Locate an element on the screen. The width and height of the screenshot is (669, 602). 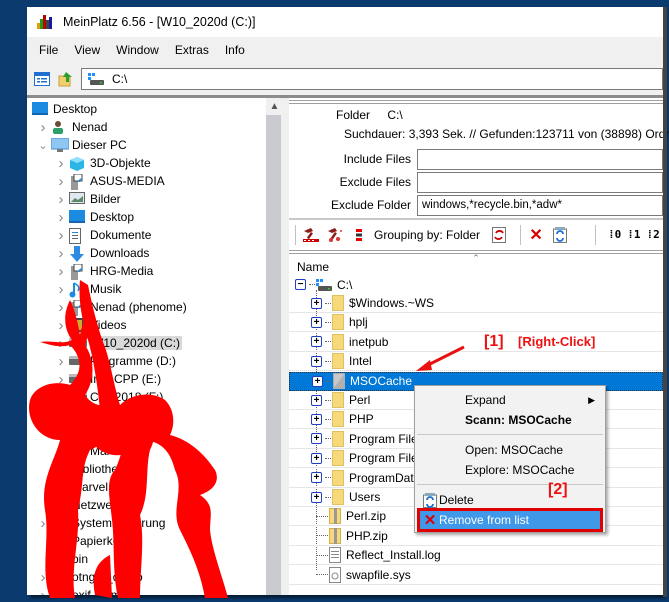
folder-up-icon is located at coordinates (66, 79).